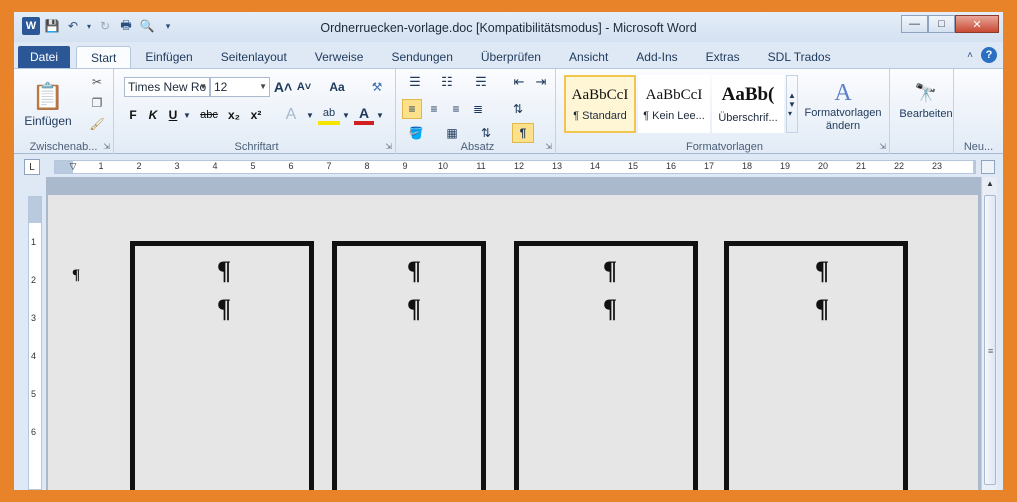 The height and width of the screenshot is (502, 1017). I want to click on change-styles-button: A Formatvorlagen ändern, so click(843, 106).